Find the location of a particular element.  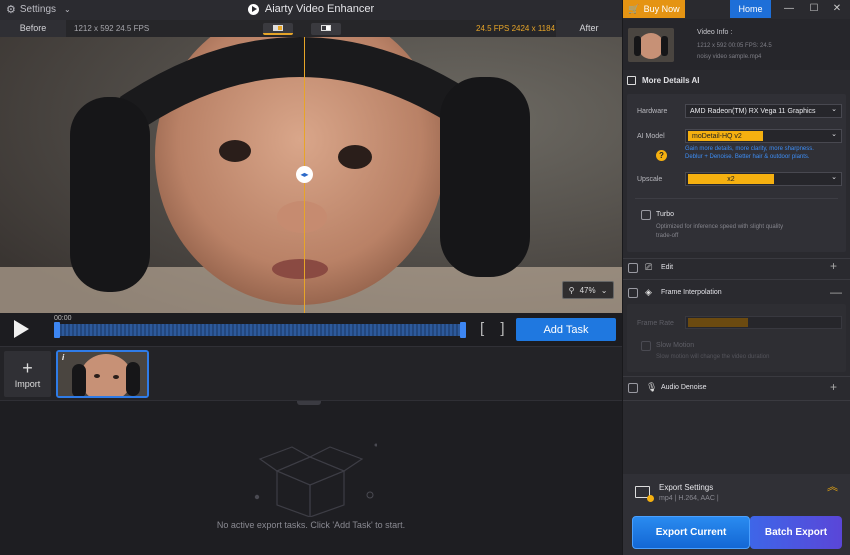

import-label: Import is located at coordinates (27, 383).